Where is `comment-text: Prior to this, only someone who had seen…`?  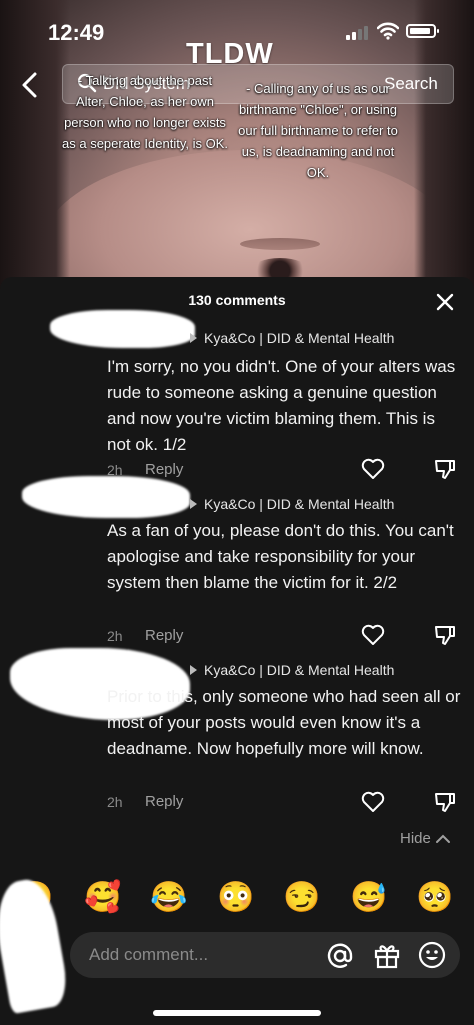
comment-text: Prior to this, only someone who had seen… is located at coordinates (284, 722).